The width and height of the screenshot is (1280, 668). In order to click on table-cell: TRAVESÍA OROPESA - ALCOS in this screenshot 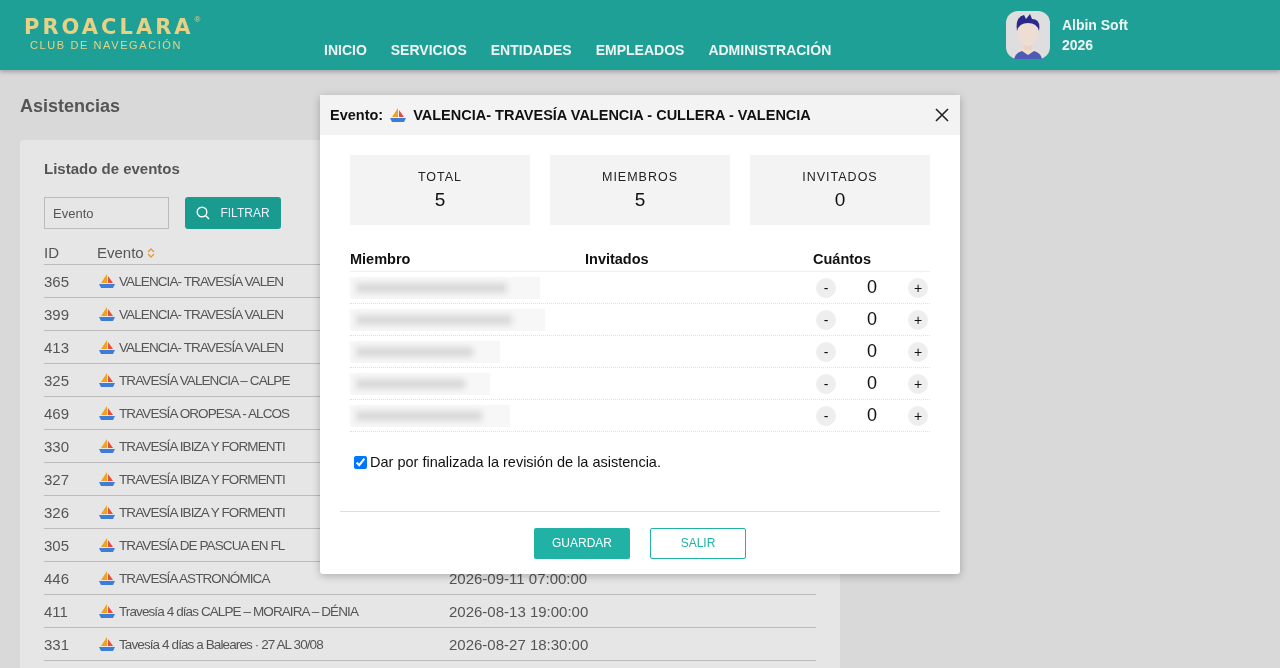, I will do `click(204, 413)`.